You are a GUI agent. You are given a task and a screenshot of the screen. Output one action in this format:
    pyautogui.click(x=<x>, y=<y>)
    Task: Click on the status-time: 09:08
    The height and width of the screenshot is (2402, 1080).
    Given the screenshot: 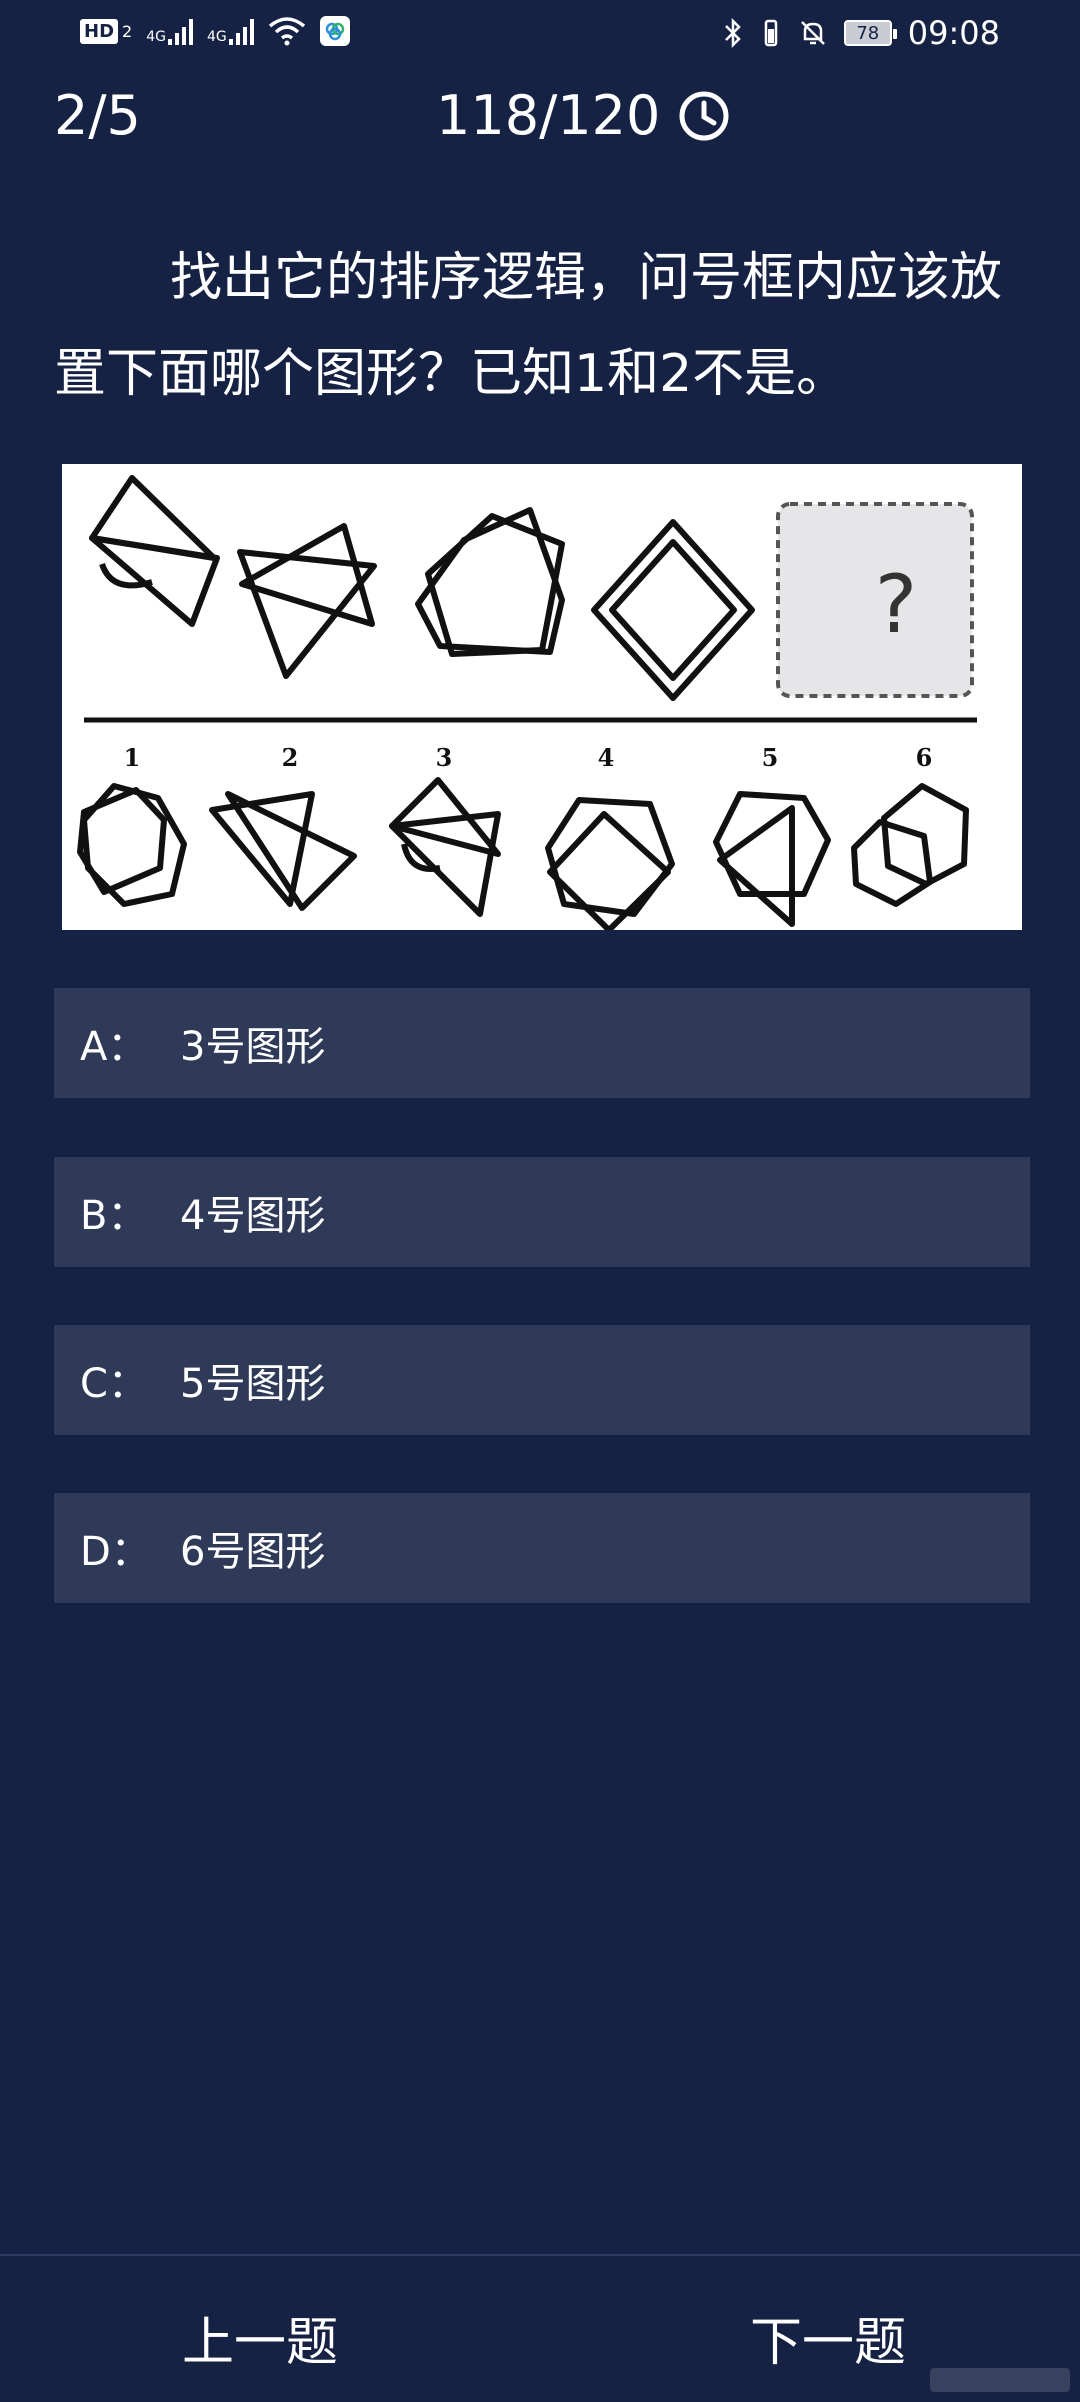 What is the action you would take?
    pyautogui.click(x=953, y=33)
    